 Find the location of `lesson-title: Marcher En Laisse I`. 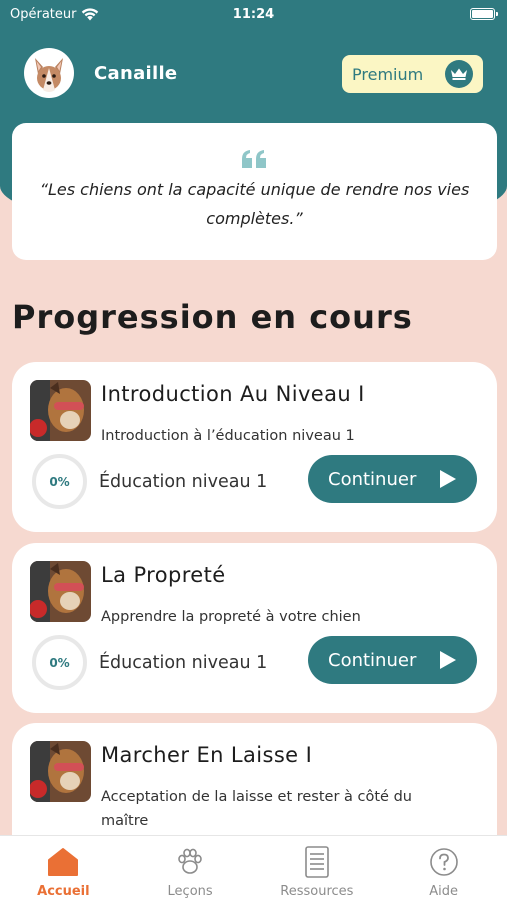

lesson-title: Marcher En Laisse I is located at coordinates (207, 755).